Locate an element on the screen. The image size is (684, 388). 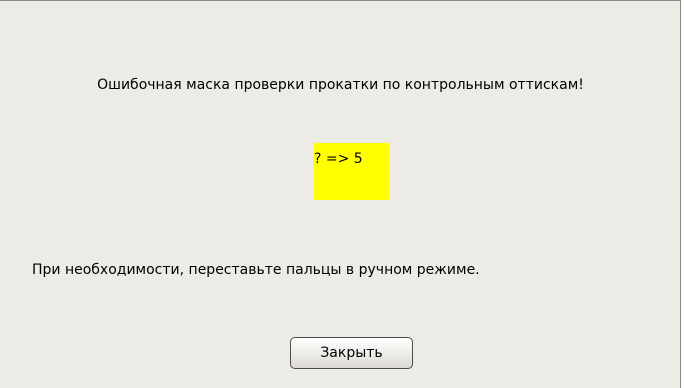
close-button: Закрыть is located at coordinates (351, 353).